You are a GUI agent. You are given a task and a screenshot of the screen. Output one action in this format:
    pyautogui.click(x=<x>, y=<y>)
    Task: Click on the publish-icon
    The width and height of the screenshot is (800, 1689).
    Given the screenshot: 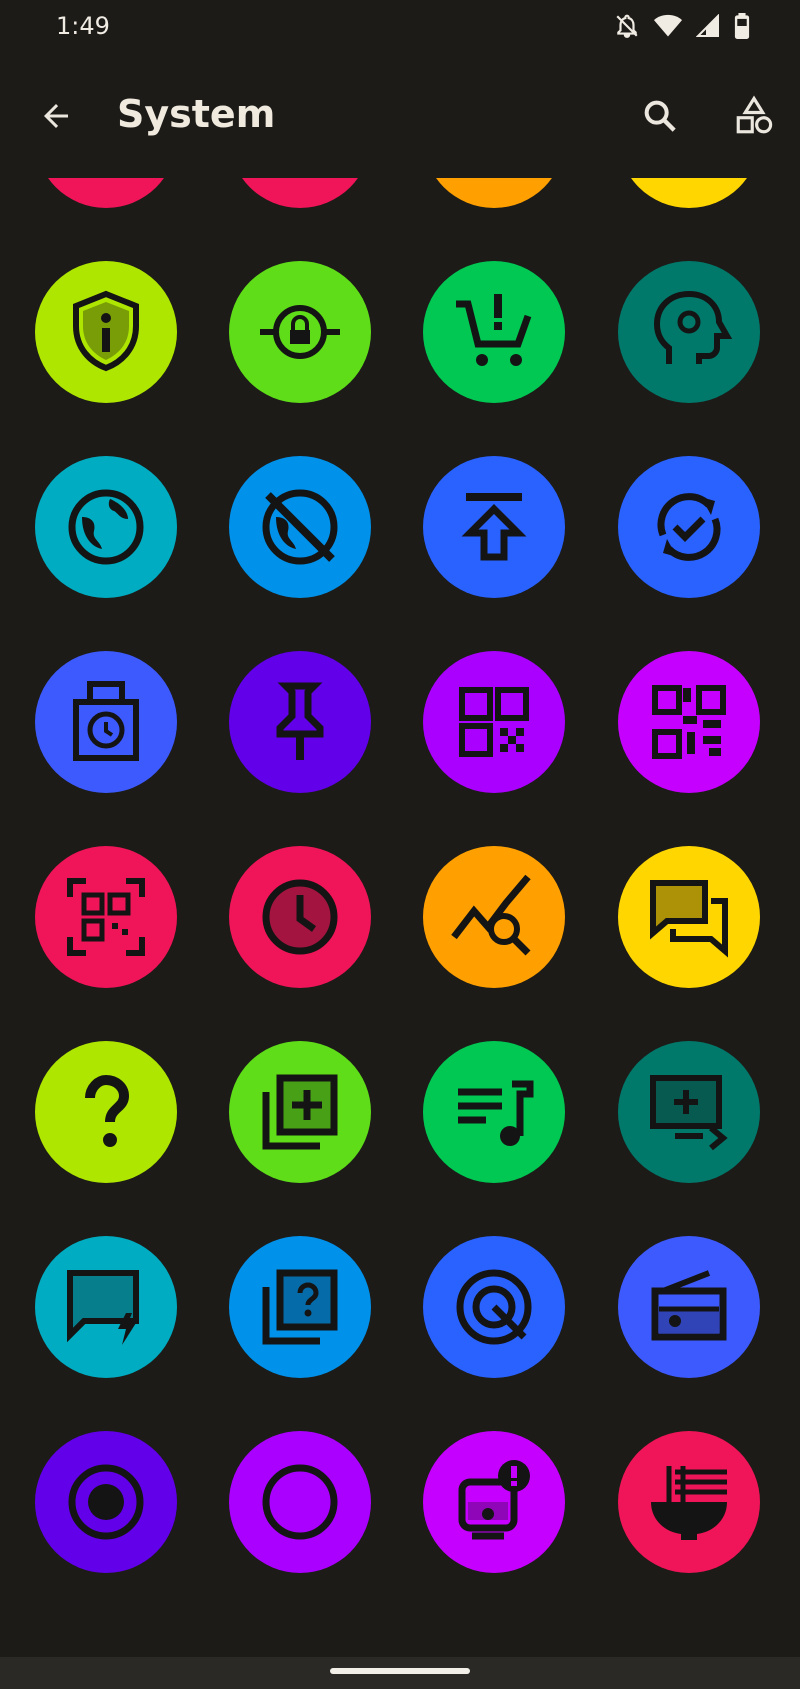 What is the action you would take?
    pyautogui.click(x=494, y=527)
    